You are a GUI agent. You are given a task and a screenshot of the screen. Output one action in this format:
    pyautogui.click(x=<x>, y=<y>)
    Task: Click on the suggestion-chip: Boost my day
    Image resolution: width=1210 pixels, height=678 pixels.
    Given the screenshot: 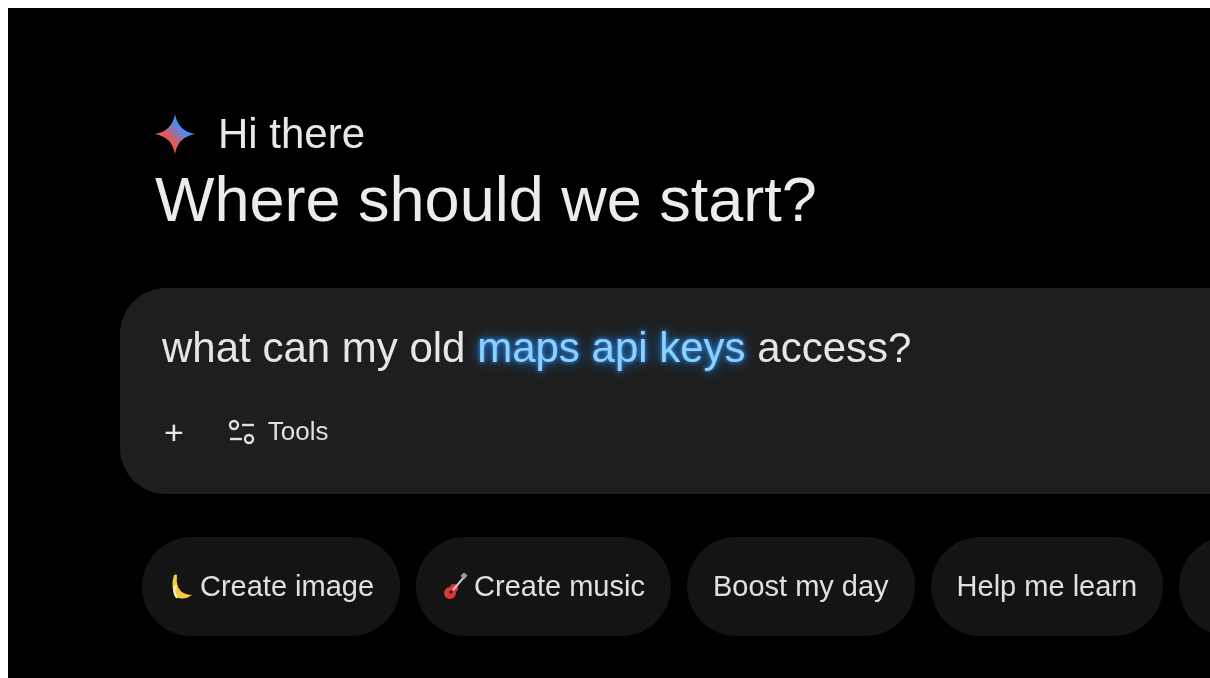 What is the action you would take?
    pyautogui.click(x=800, y=586)
    